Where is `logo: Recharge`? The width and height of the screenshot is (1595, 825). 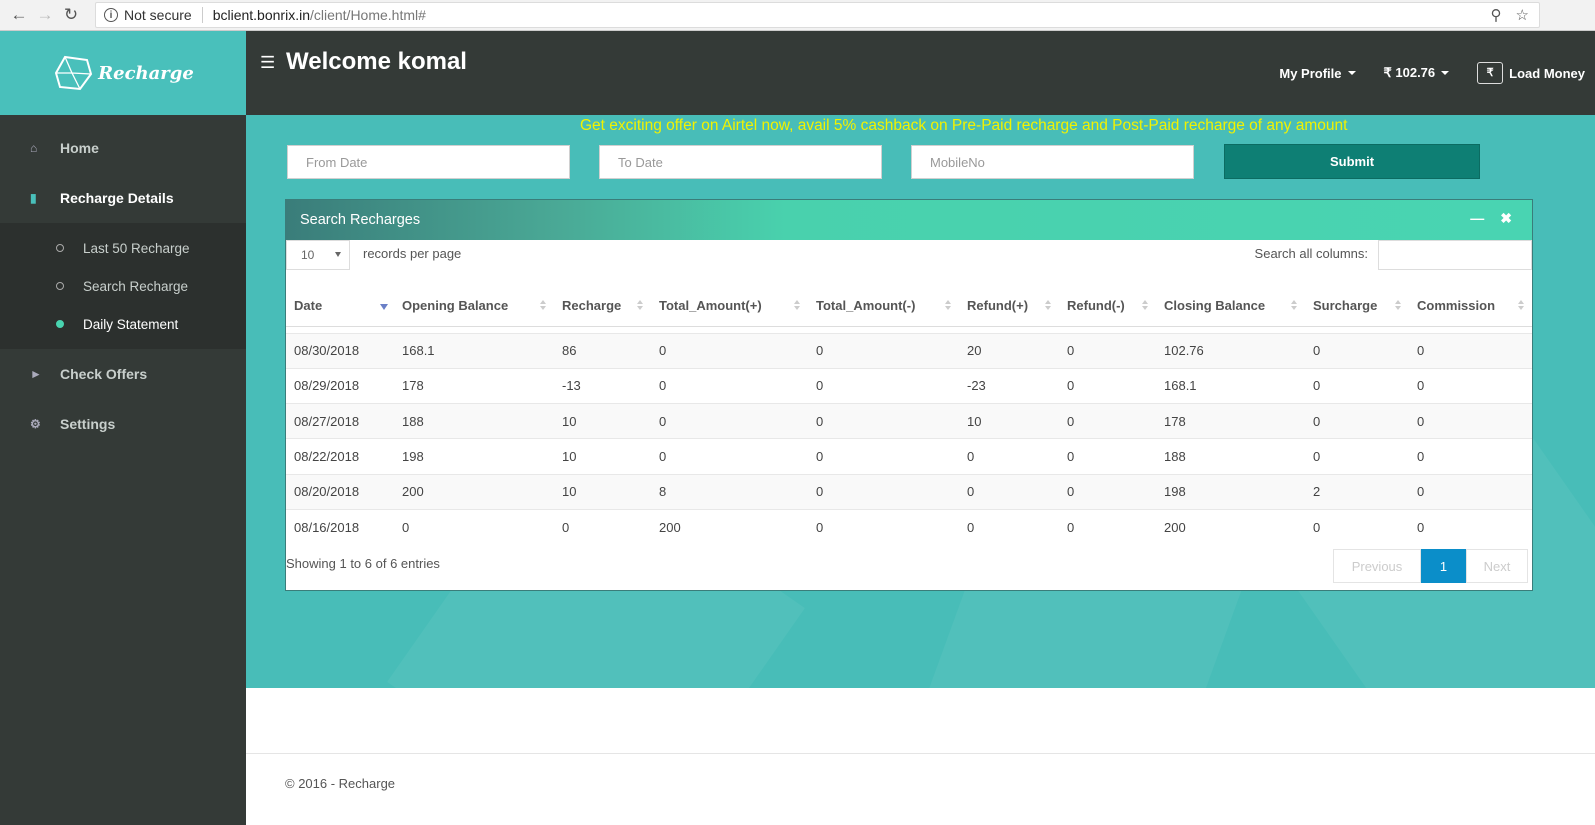
logo: Recharge is located at coordinates (123, 73).